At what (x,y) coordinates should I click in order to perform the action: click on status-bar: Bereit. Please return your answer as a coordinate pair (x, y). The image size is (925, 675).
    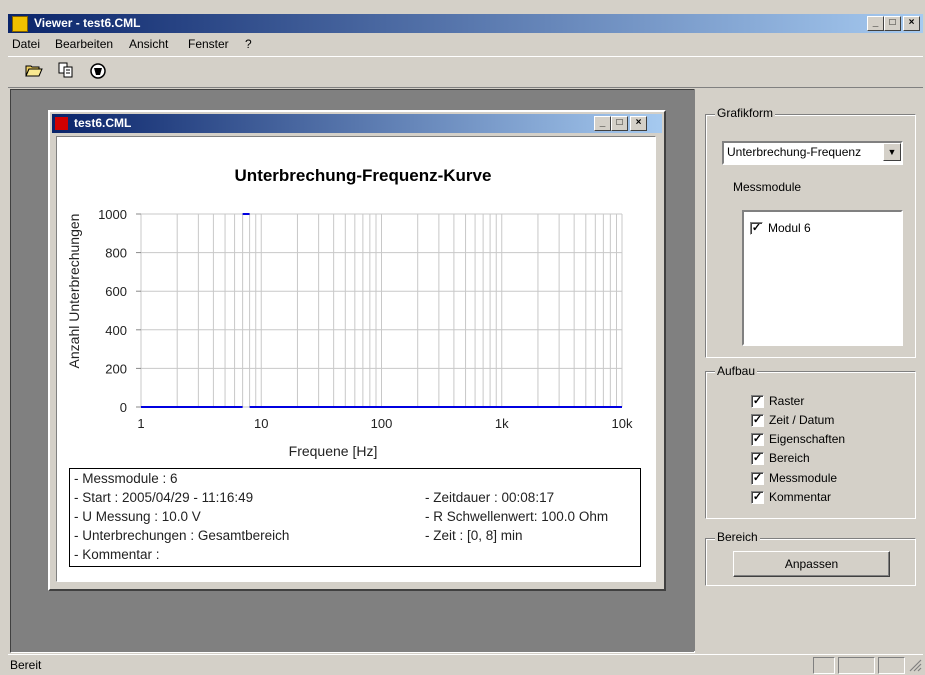
    Looking at the image, I should click on (465, 664).